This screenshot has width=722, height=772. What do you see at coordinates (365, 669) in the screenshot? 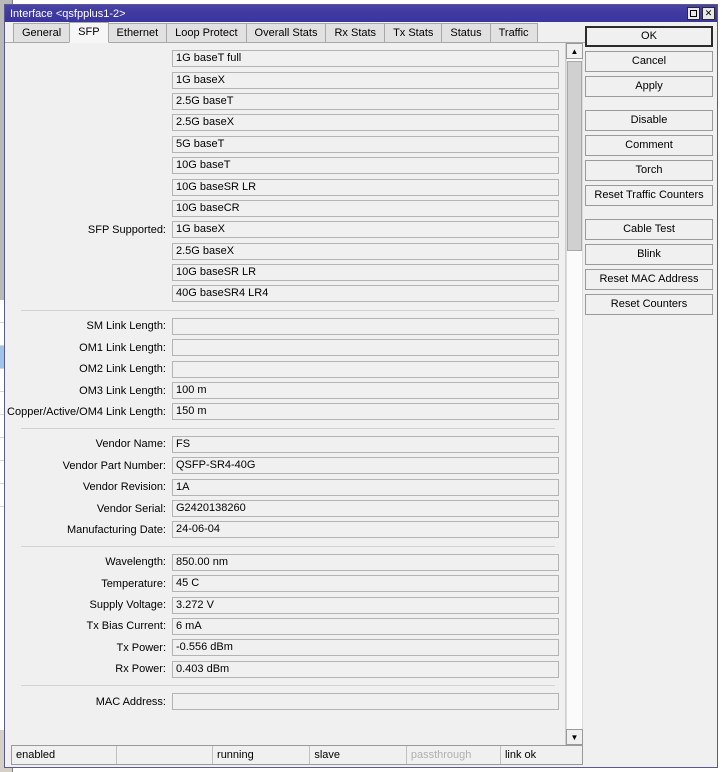
I see `rx-power-field: 0.403 dBm` at bounding box center [365, 669].